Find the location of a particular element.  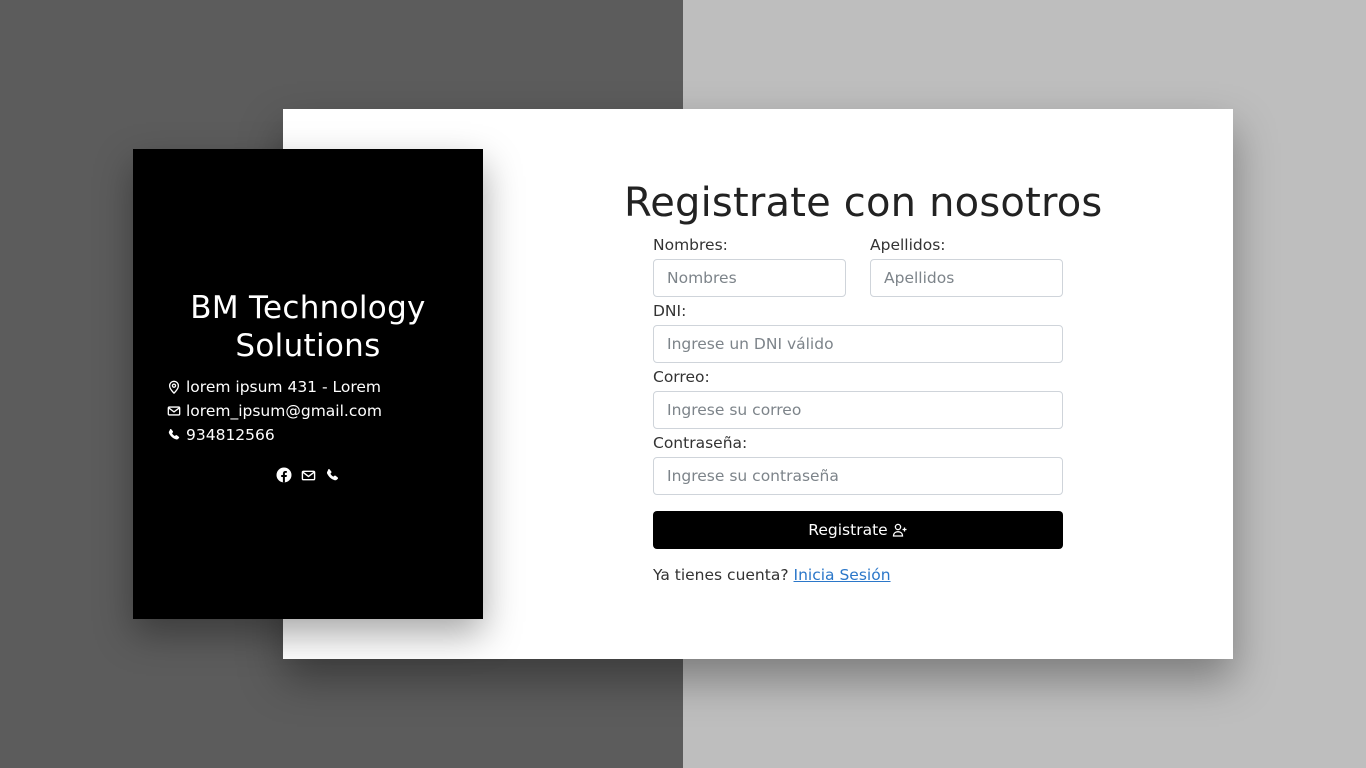

register-button: Registrate is located at coordinates (858, 530).